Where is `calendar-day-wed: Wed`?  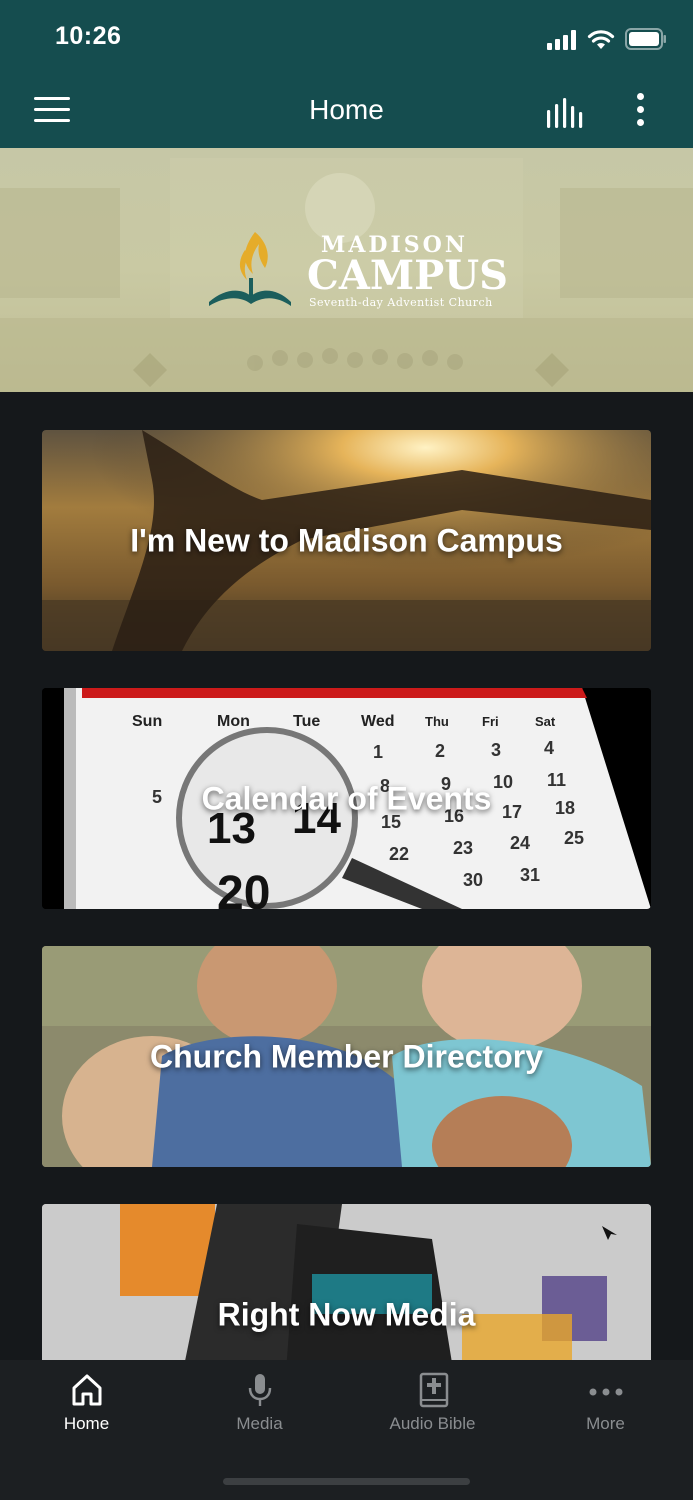 calendar-day-wed: Wed is located at coordinates (377, 721).